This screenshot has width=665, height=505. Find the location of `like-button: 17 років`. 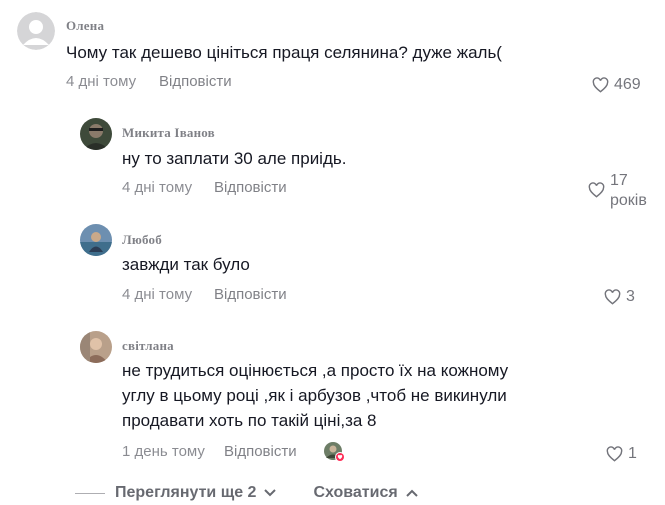

like-button: 17 років is located at coordinates (619, 191).